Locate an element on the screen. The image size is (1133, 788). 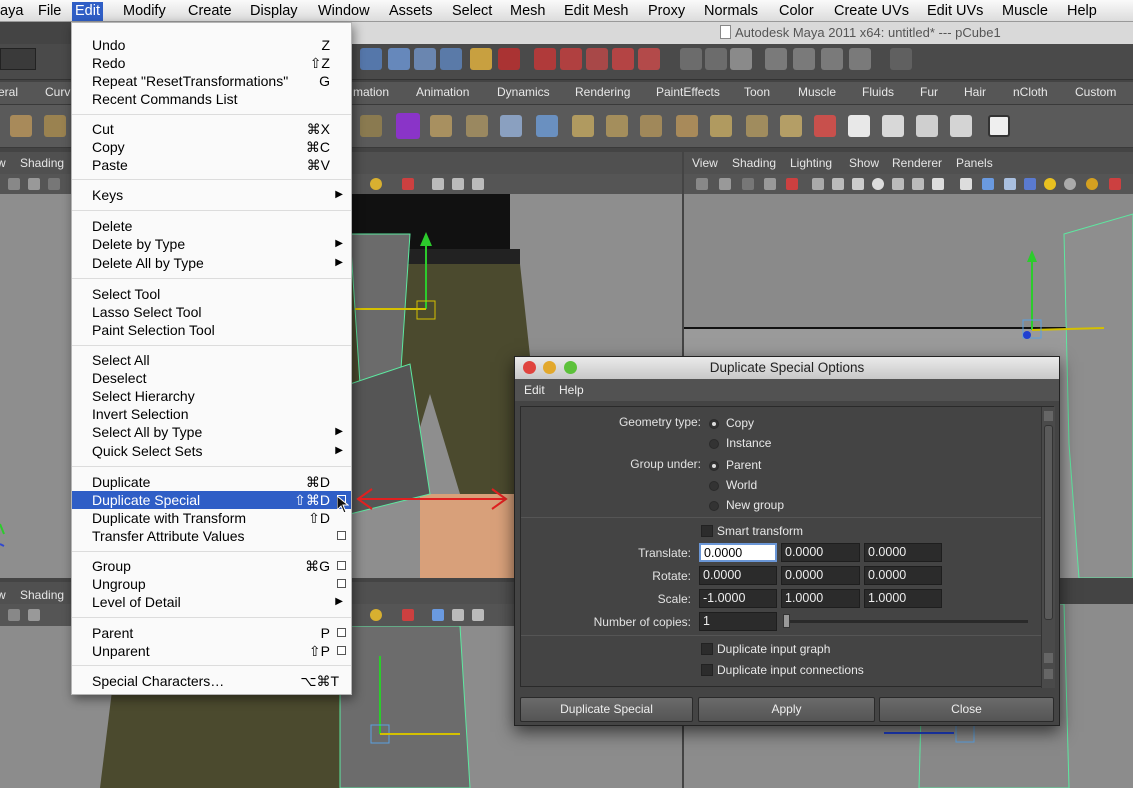
shelf-tab-general: eral is located at coordinates (9, 92).